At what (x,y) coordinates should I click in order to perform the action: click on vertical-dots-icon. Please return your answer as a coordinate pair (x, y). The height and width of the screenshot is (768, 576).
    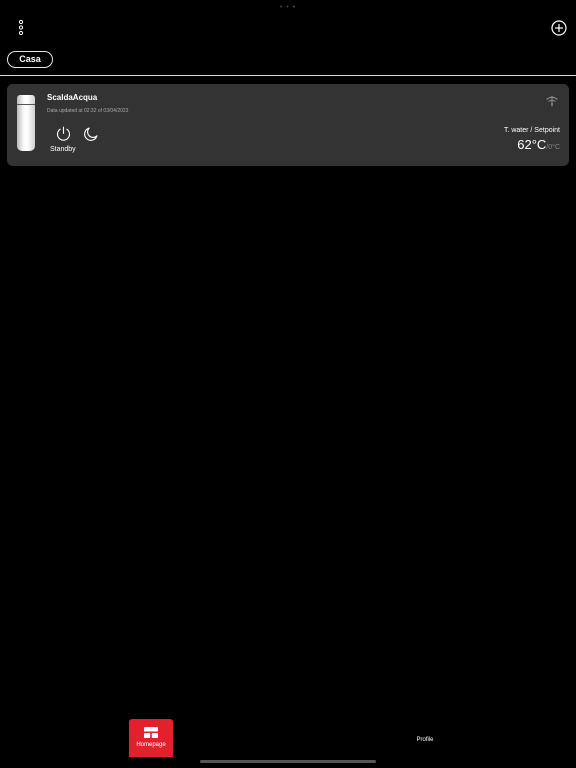
    Looking at the image, I should click on (21, 27).